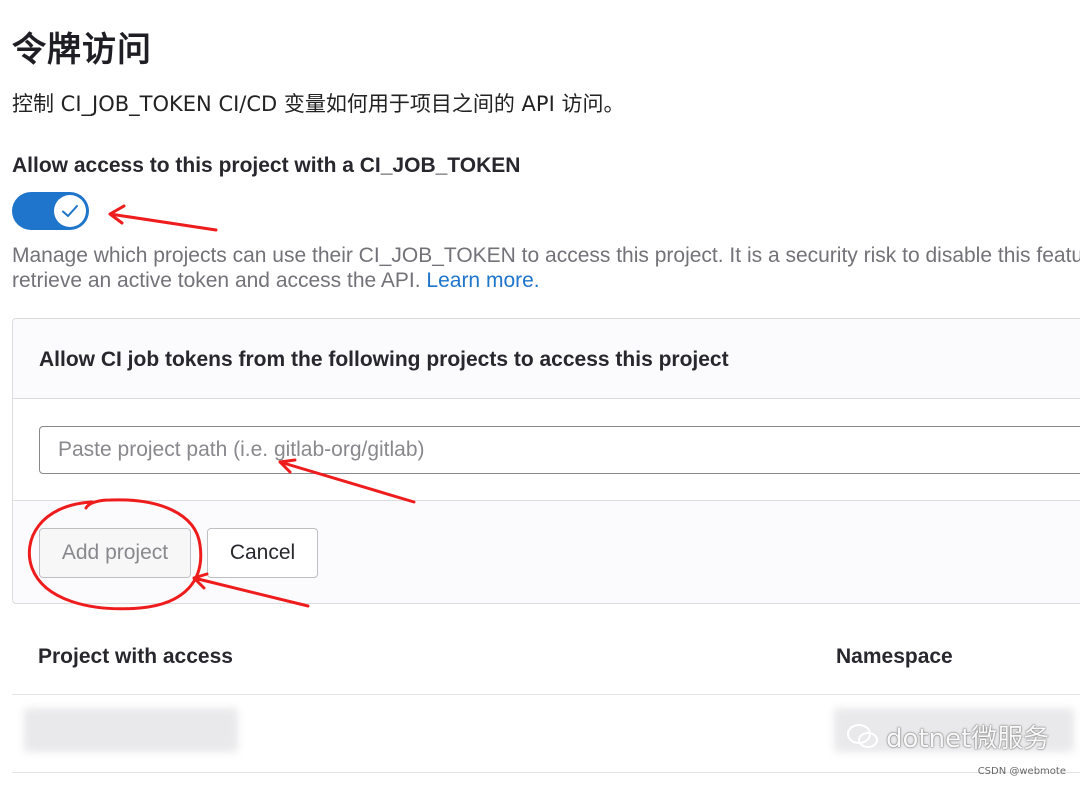 Image resolution: width=1080 pixels, height=786 pixels. What do you see at coordinates (50, 211) in the screenshot?
I see `access-toggle` at bounding box center [50, 211].